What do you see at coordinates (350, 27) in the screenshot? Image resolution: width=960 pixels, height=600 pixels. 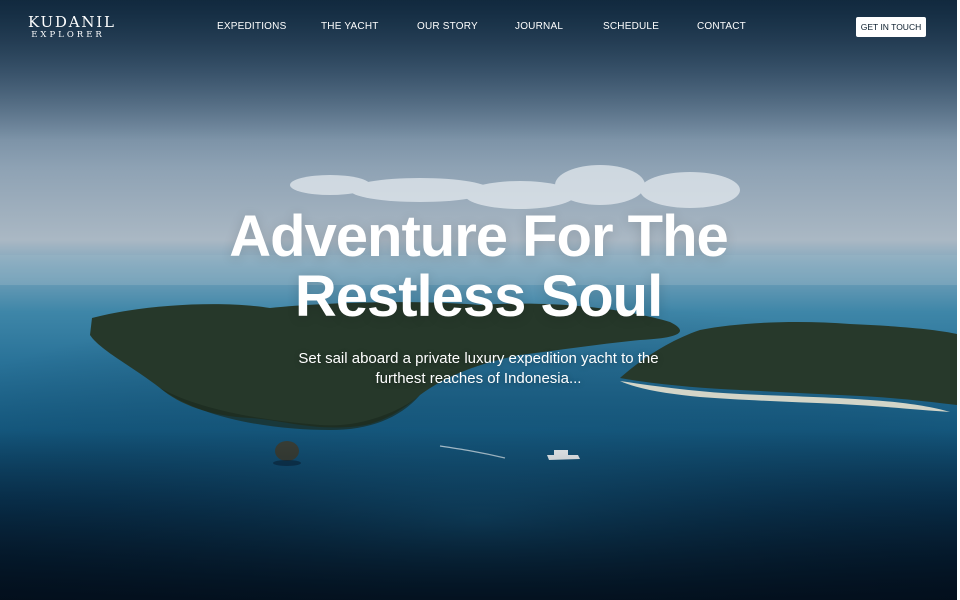 I see `nav-item-the-yacht: THE YACHT` at bounding box center [350, 27].